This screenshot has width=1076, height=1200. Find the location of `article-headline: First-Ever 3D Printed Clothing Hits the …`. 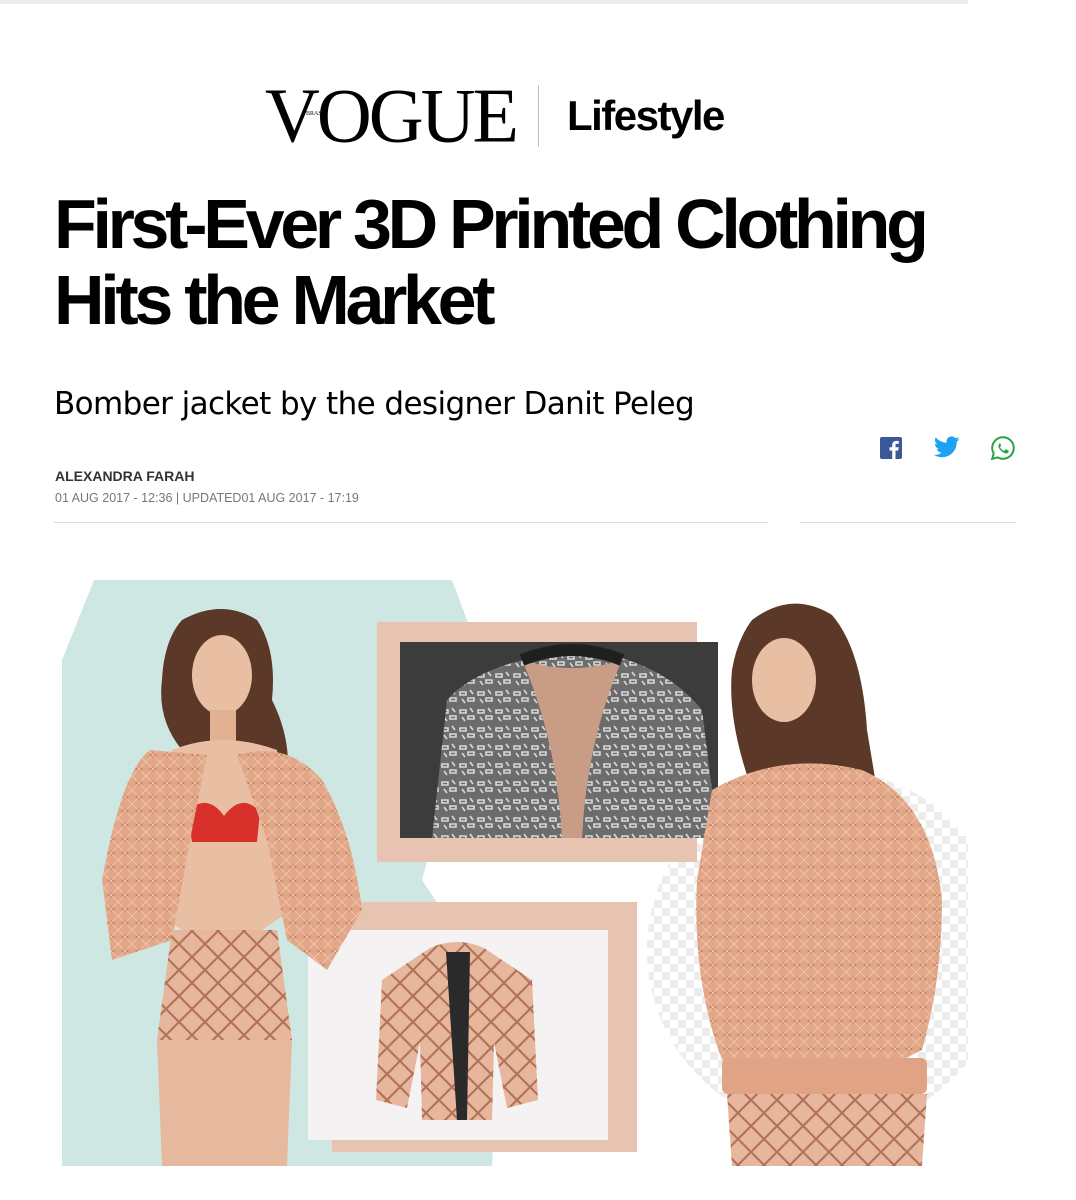

article-headline: First-Ever 3D Printed Clothing Hits the … is located at coordinates (549, 262).